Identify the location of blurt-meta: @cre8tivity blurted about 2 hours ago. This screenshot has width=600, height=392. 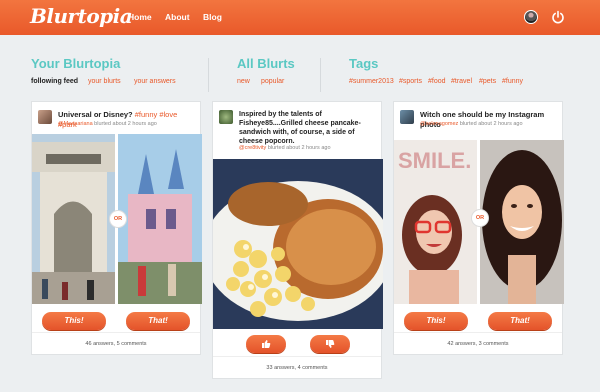
(285, 148).